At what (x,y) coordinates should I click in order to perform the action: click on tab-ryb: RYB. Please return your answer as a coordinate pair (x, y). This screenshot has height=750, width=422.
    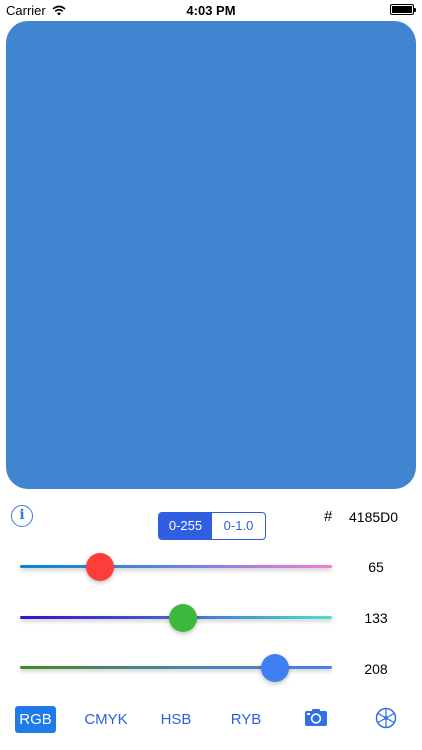
    Looking at the image, I should click on (246, 719).